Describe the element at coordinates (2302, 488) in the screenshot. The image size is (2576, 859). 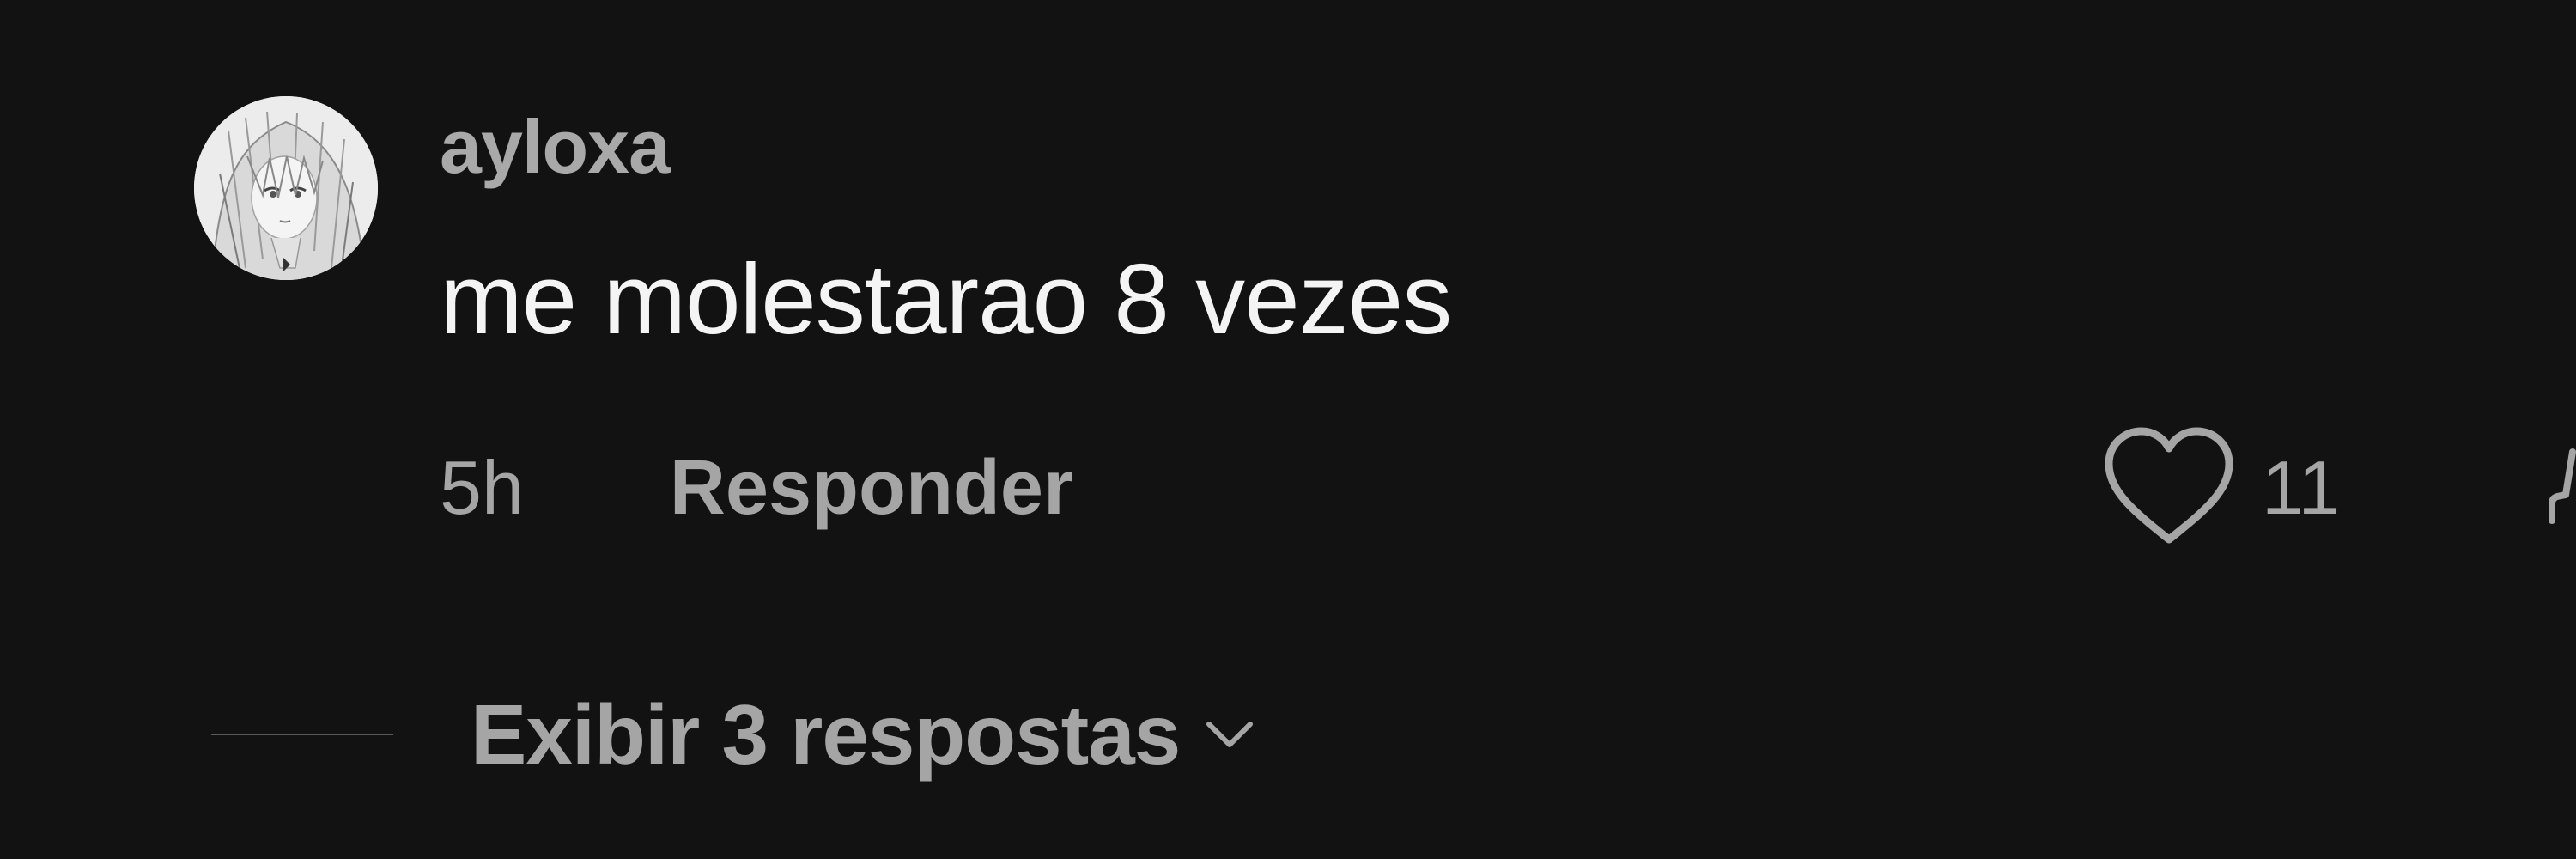
I see `like-count: 11` at that location.